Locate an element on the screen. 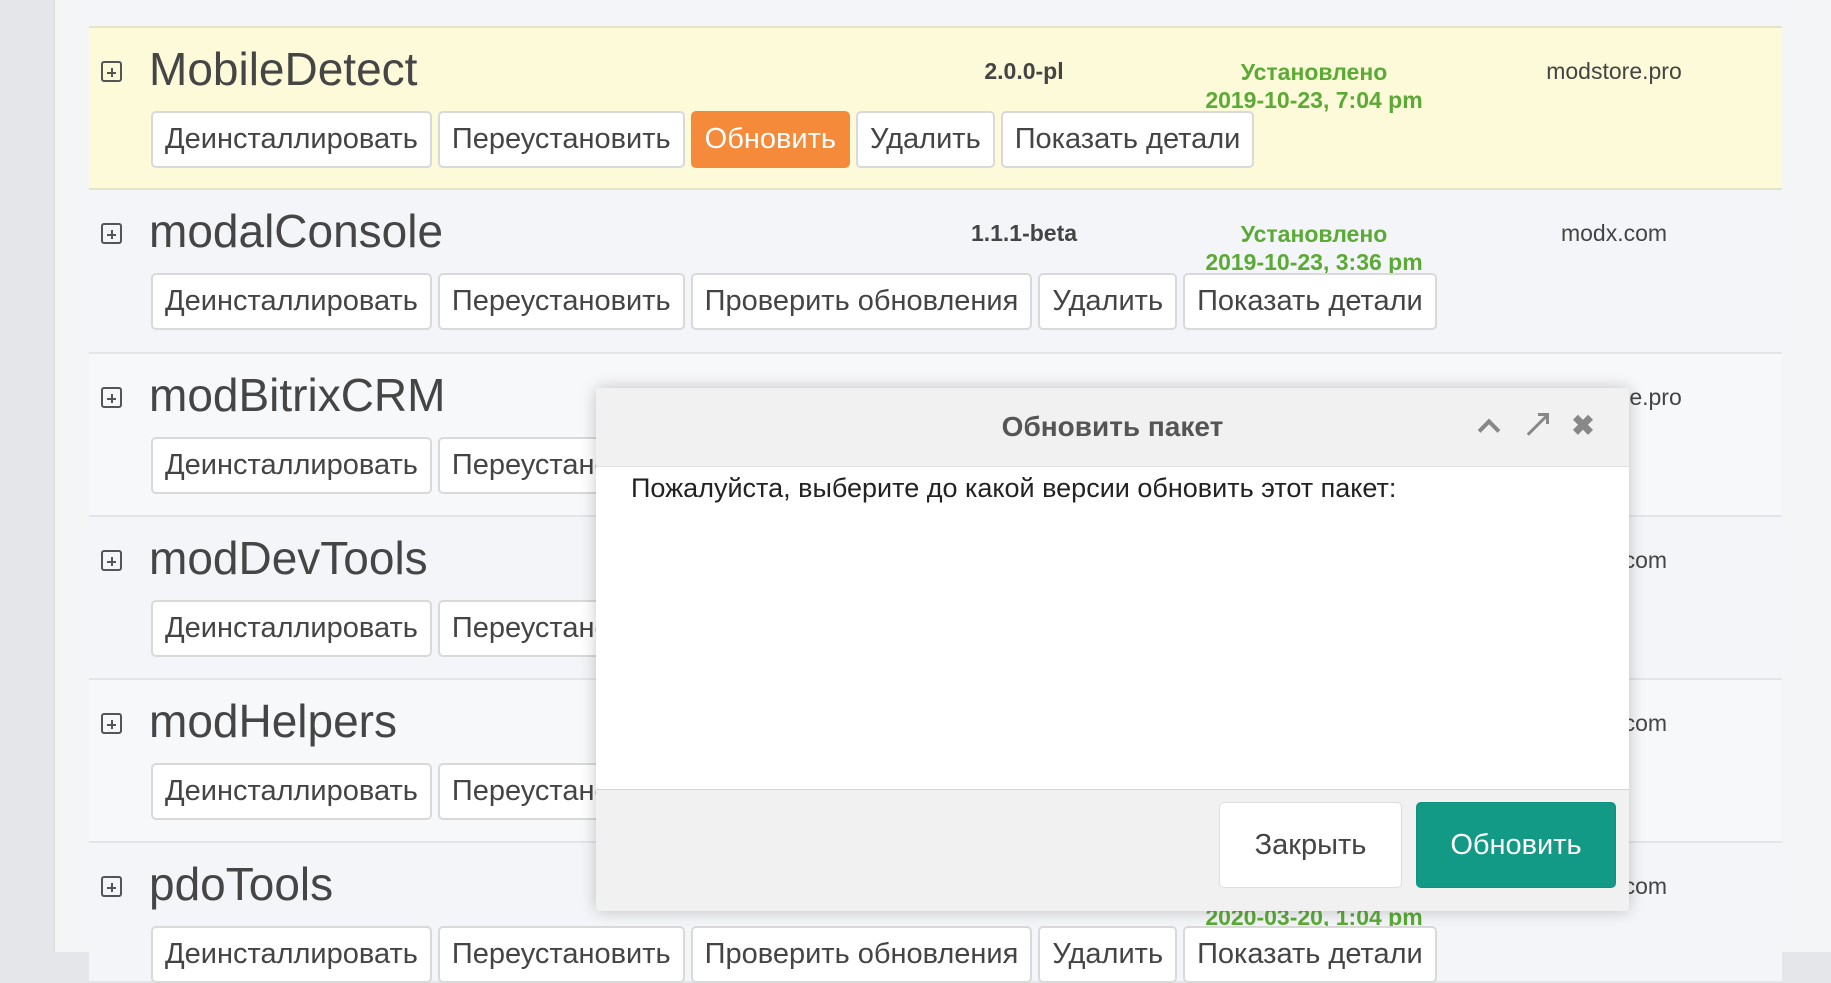 This screenshot has height=983, width=1831. maximize-icon is located at coordinates (1536, 426).